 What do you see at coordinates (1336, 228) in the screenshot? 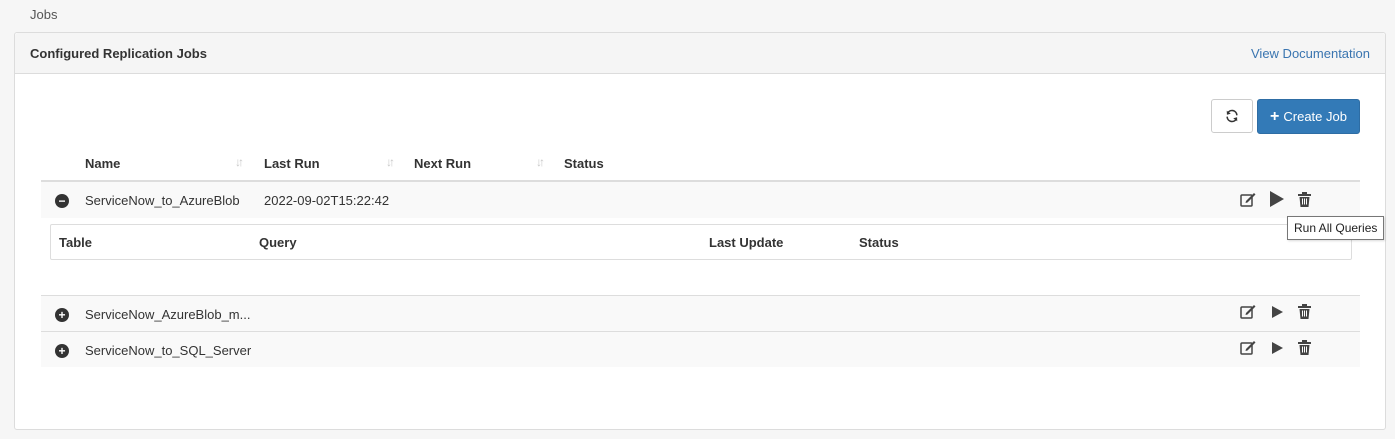
I see `run-all-queries-tooltip: Run All Queries` at bounding box center [1336, 228].